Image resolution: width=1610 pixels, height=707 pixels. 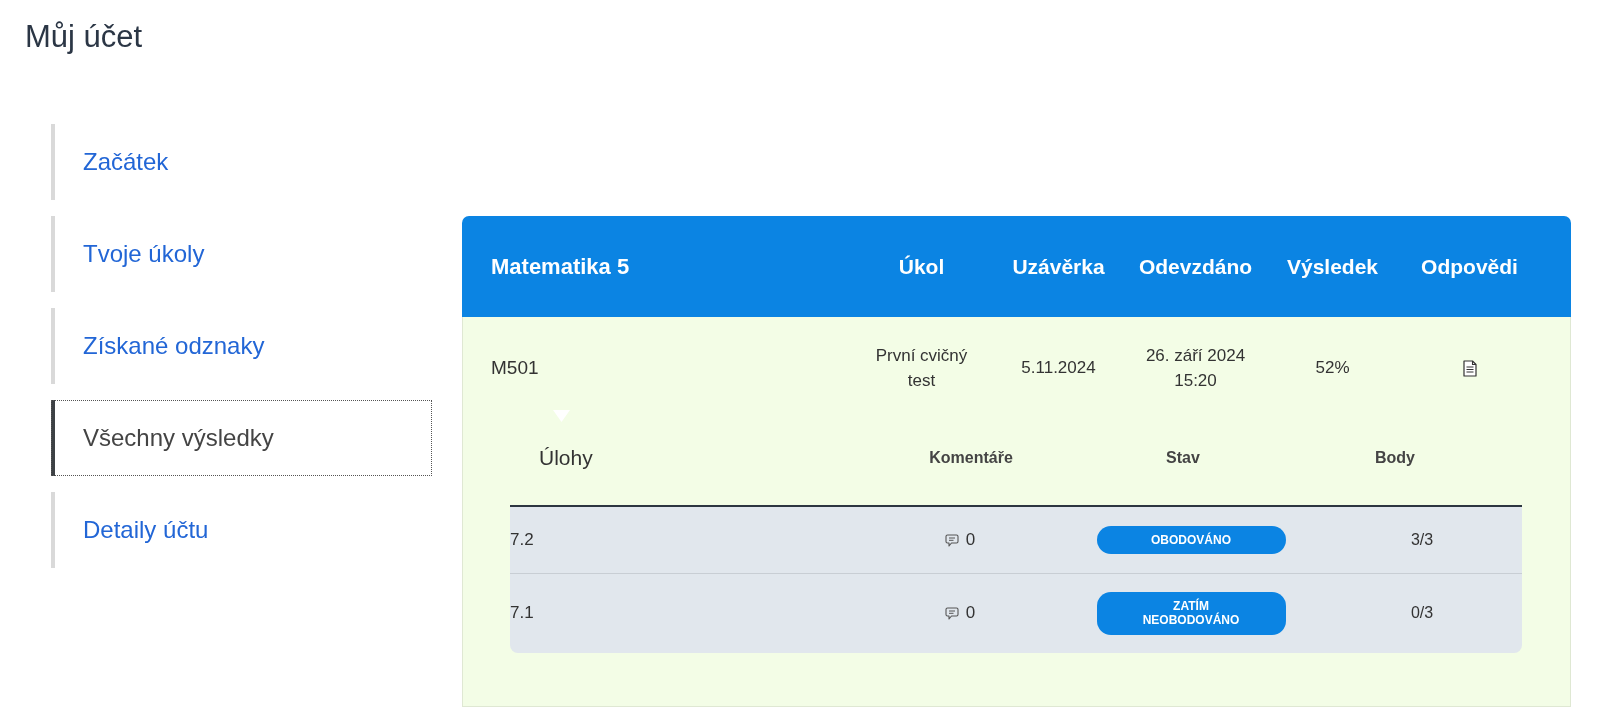 I want to click on column-header: Komentáře, so click(x=971, y=457).